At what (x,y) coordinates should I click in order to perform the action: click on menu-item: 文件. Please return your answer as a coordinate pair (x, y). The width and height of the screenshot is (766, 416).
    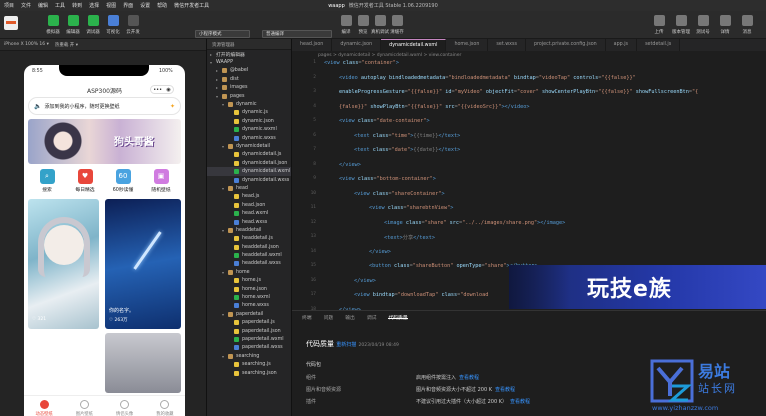
    Looking at the image, I should click on (26, 5).